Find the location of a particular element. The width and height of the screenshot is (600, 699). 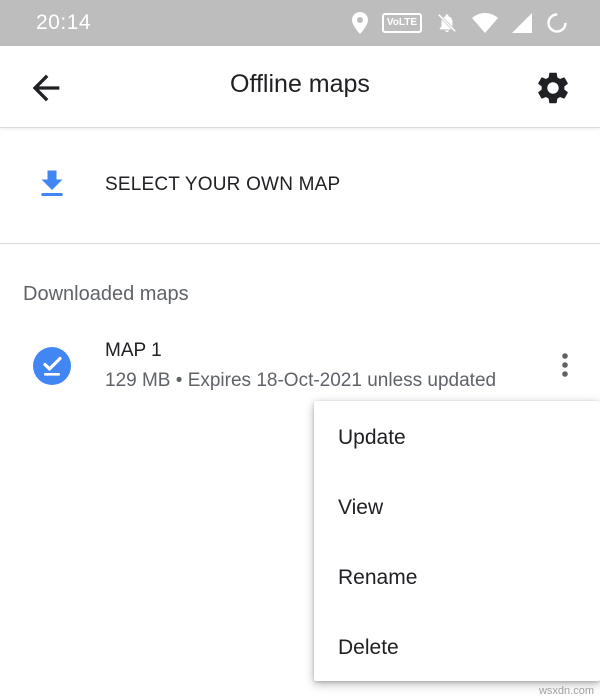

gear-icon is located at coordinates (553, 88).